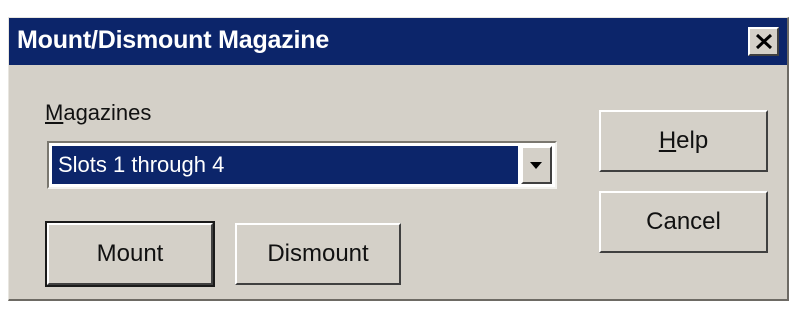 The height and width of the screenshot is (311, 799). I want to click on help-button-label: Help, so click(683, 141).